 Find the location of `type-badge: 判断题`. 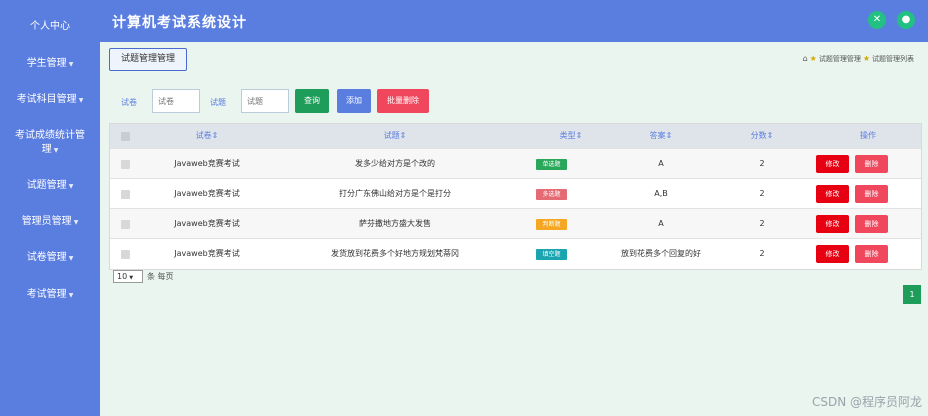

type-badge: 判断题 is located at coordinates (551, 224).